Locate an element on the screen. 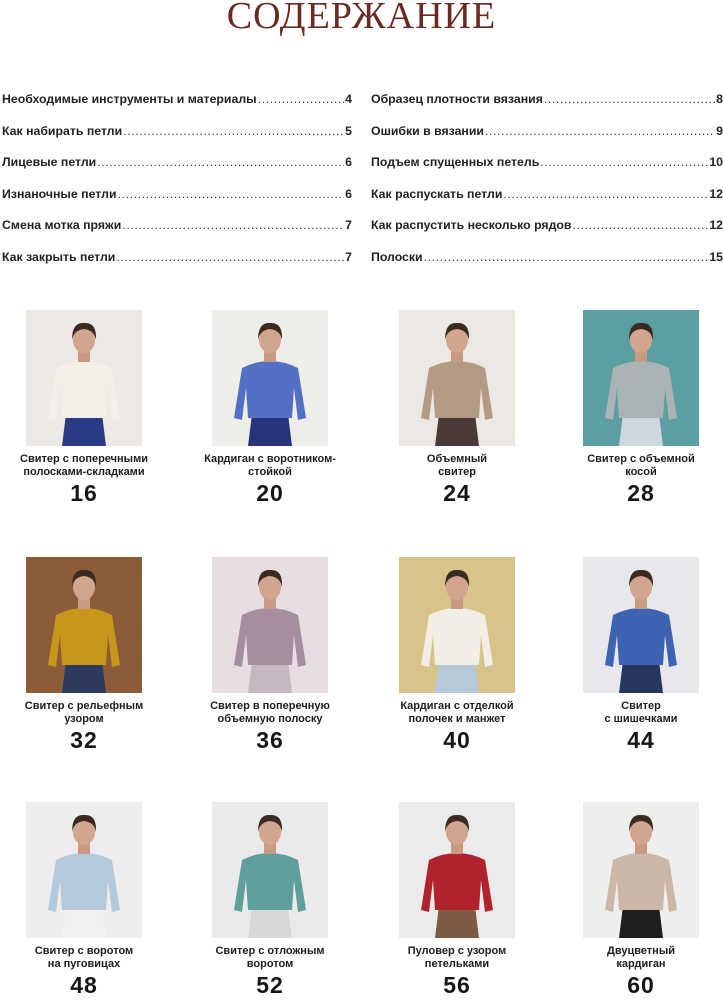 The image size is (723, 1000). toc-entry: Образец плотности вязания 8 is located at coordinates (547, 108).